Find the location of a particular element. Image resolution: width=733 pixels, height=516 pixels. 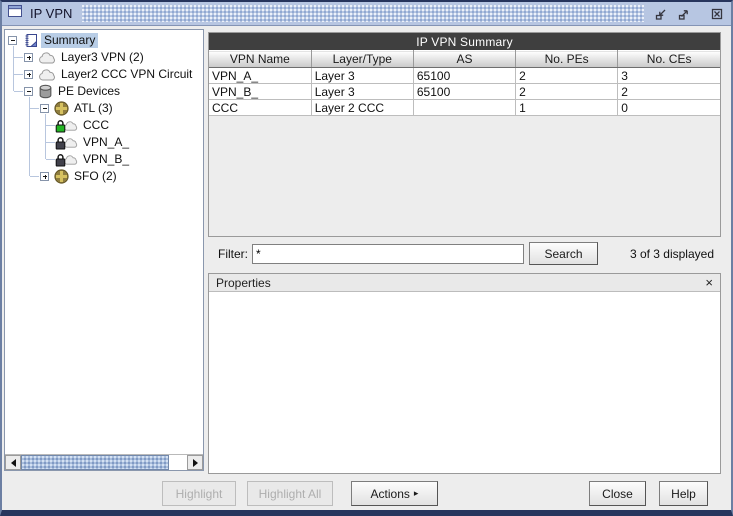

properties-header: Properties × is located at coordinates (464, 283).